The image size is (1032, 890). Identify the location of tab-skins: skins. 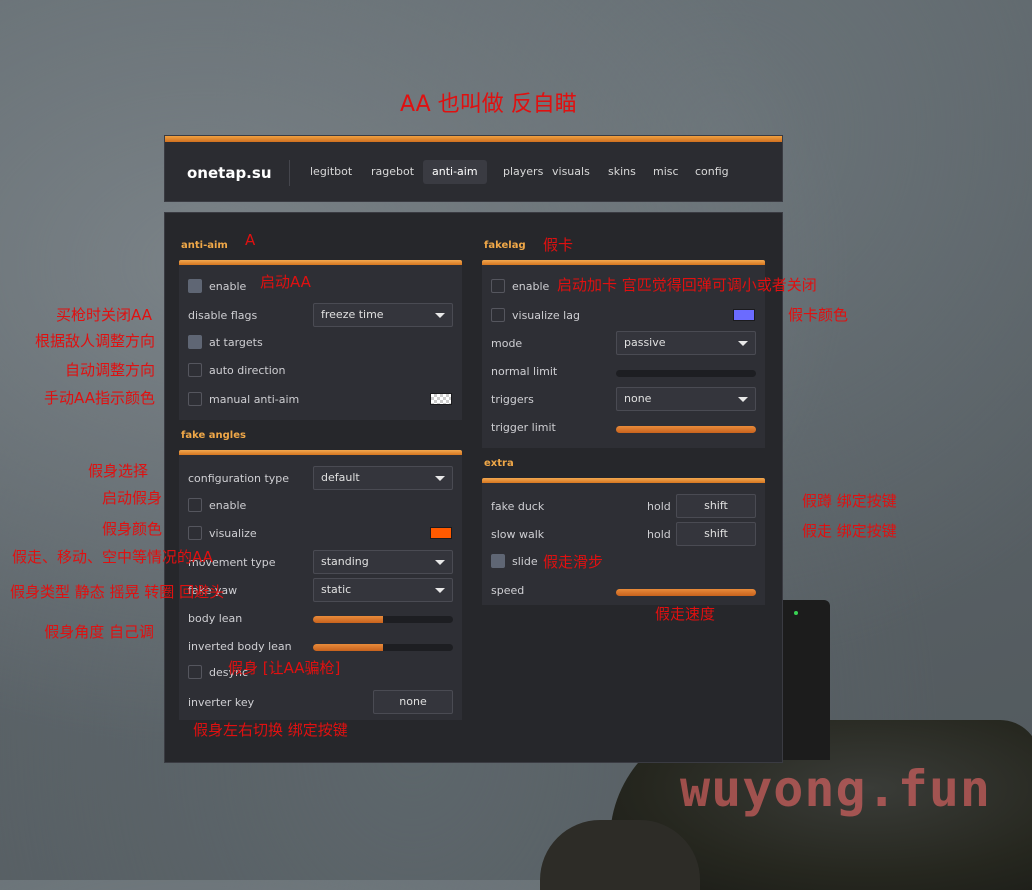
(622, 172).